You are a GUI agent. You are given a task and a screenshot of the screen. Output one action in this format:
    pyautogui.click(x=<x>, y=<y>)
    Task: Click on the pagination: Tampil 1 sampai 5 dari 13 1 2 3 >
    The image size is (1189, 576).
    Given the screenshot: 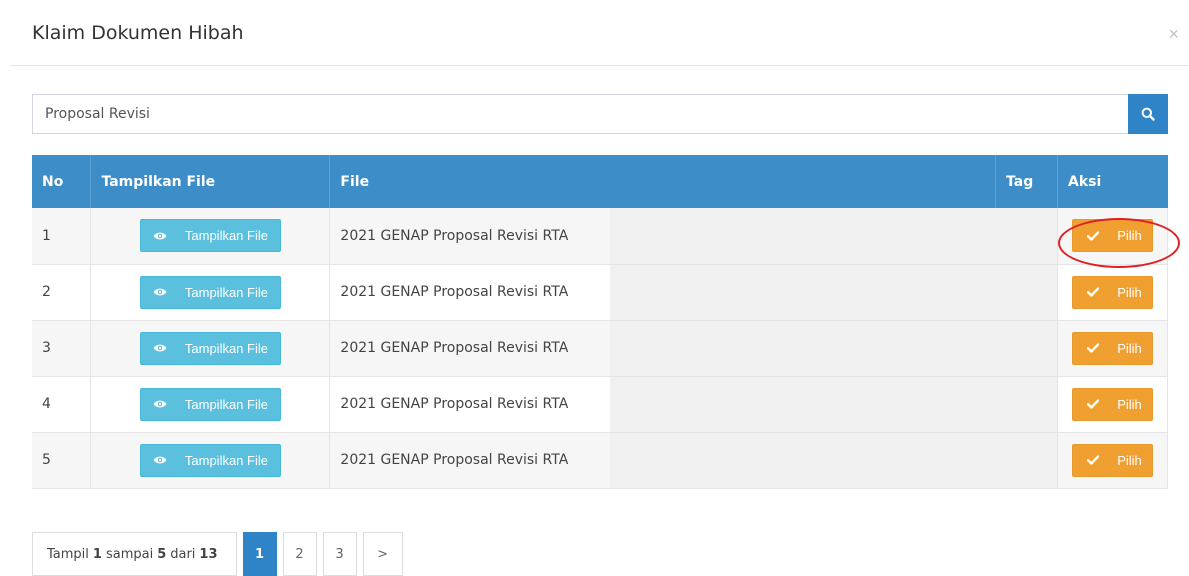 What is the action you would take?
    pyautogui.click(x=220, y=554)
    